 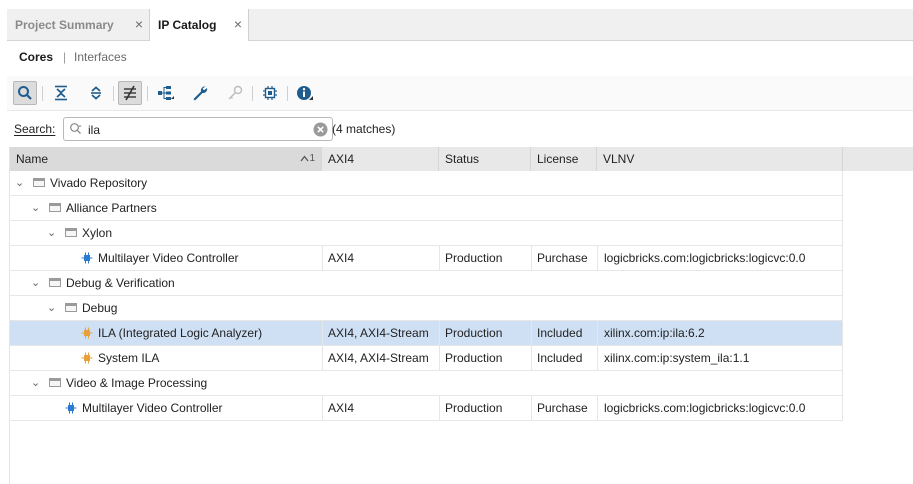 I want to click on row-name: Xylon, so click(x=97, y=233).